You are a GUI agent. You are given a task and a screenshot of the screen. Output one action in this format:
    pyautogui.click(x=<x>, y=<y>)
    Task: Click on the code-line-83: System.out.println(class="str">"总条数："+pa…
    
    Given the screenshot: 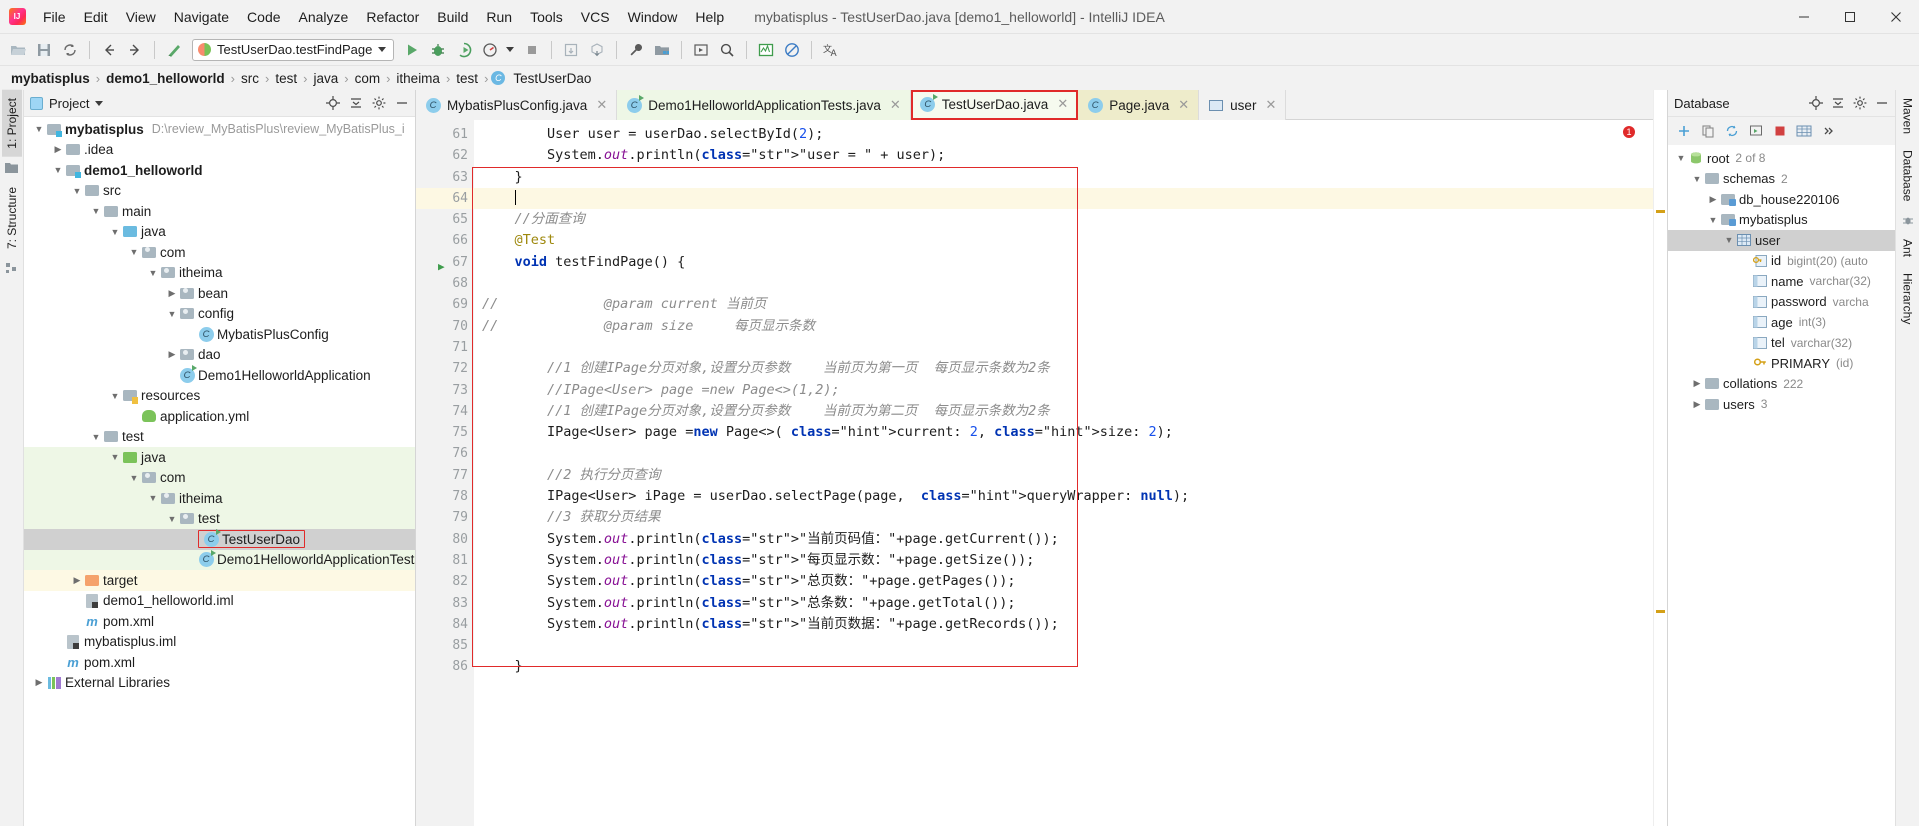 What is the action you would take?
    pyautogui.click(x=1063, y=603)
    